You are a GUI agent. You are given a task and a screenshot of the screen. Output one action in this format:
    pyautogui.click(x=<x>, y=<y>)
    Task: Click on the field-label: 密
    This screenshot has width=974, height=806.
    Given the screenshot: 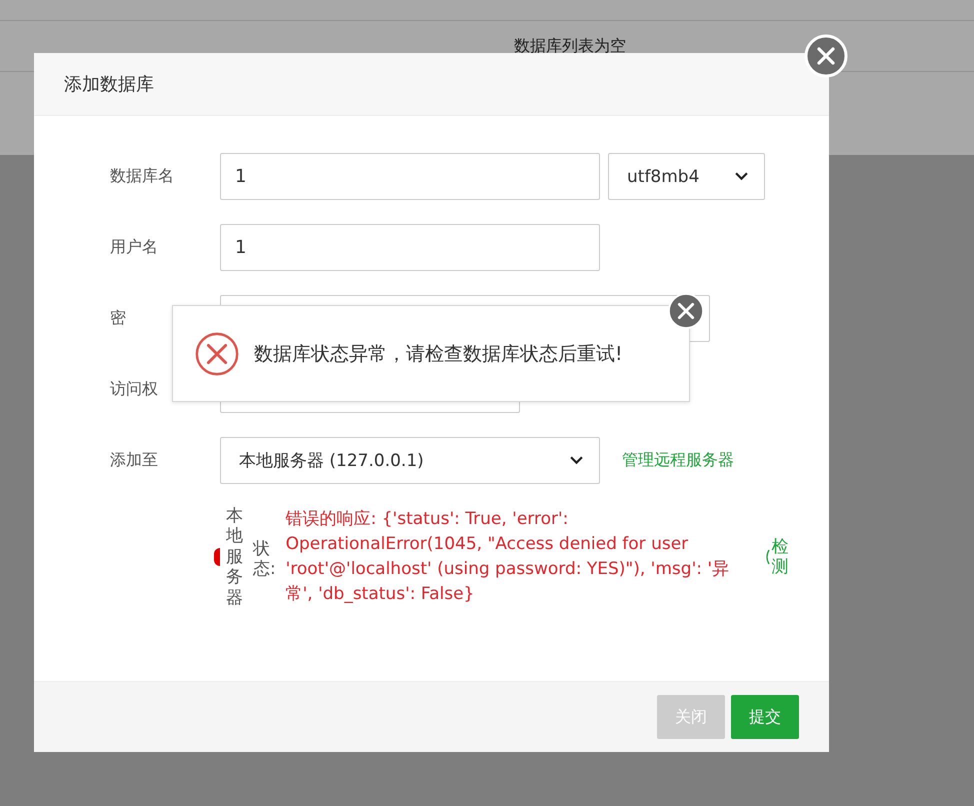 What is the action you would take?
    pyautogui.click(x=118, y=318)
    